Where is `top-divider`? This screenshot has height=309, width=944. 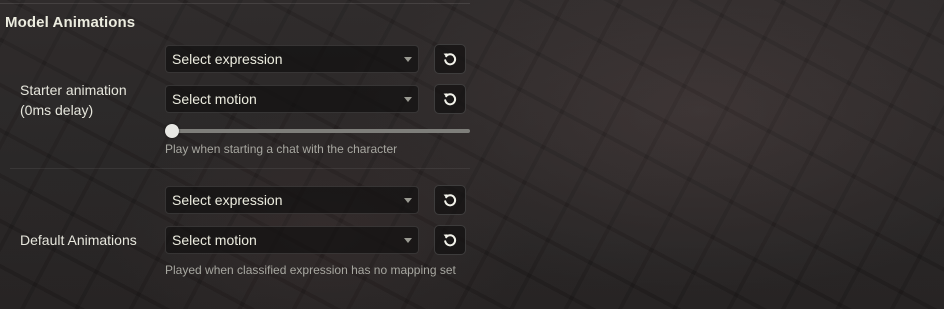
top-divider is located at coordinates (235, 3).